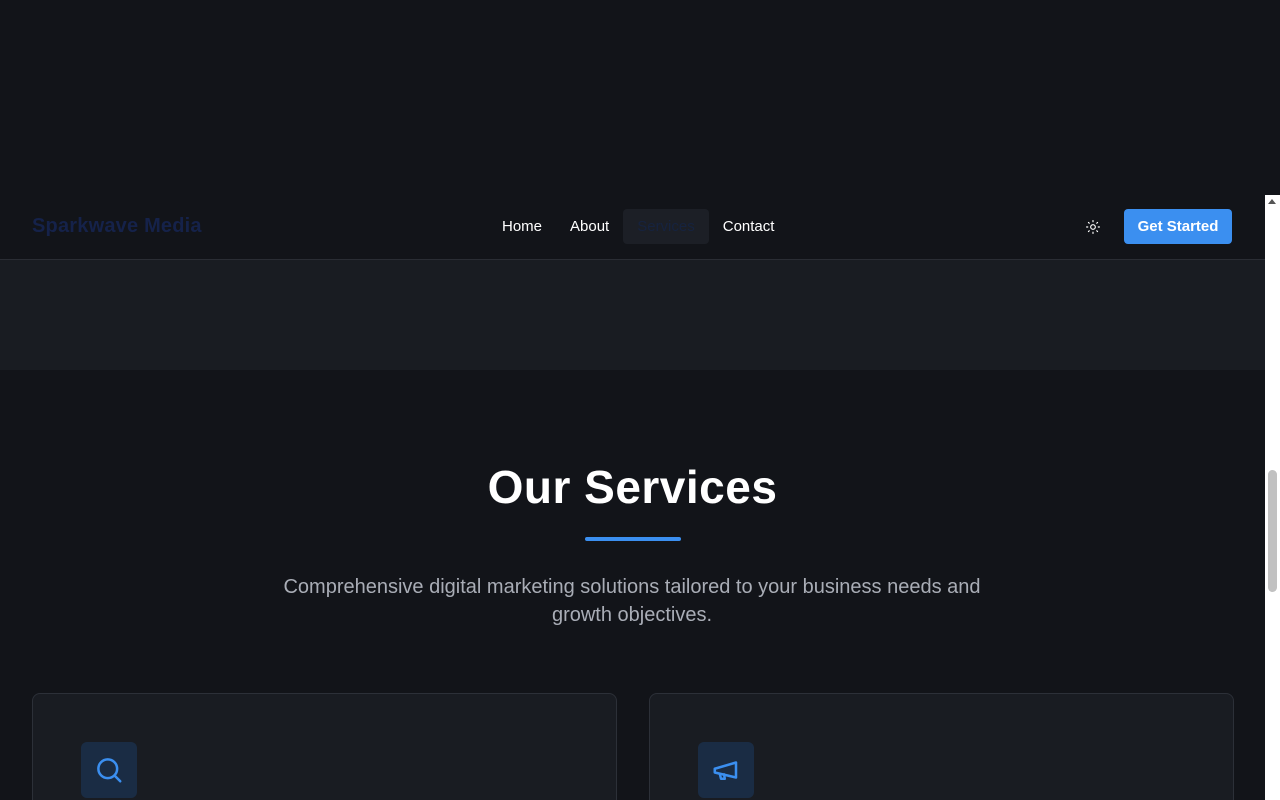 The width and height of the screenshot is (1280, 800). I want to click on hero-section-bottom, so click(632, 315).